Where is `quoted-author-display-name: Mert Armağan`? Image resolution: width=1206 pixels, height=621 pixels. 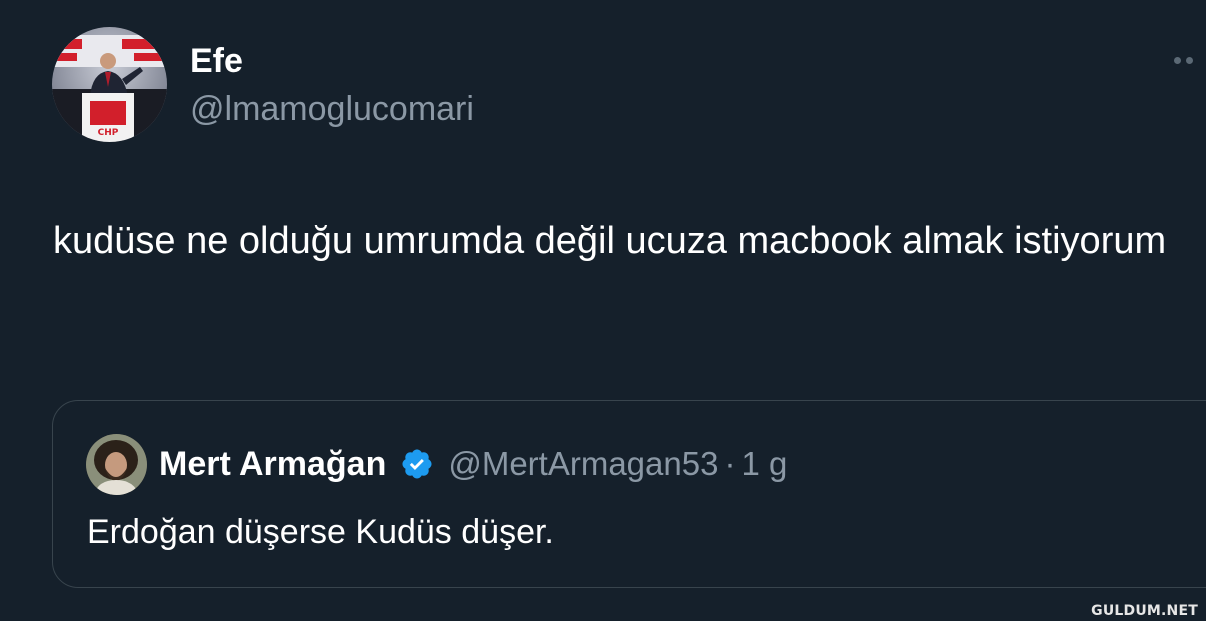 quoted-author-display-name: Mert Armağan is located at coordinates (272, 464).